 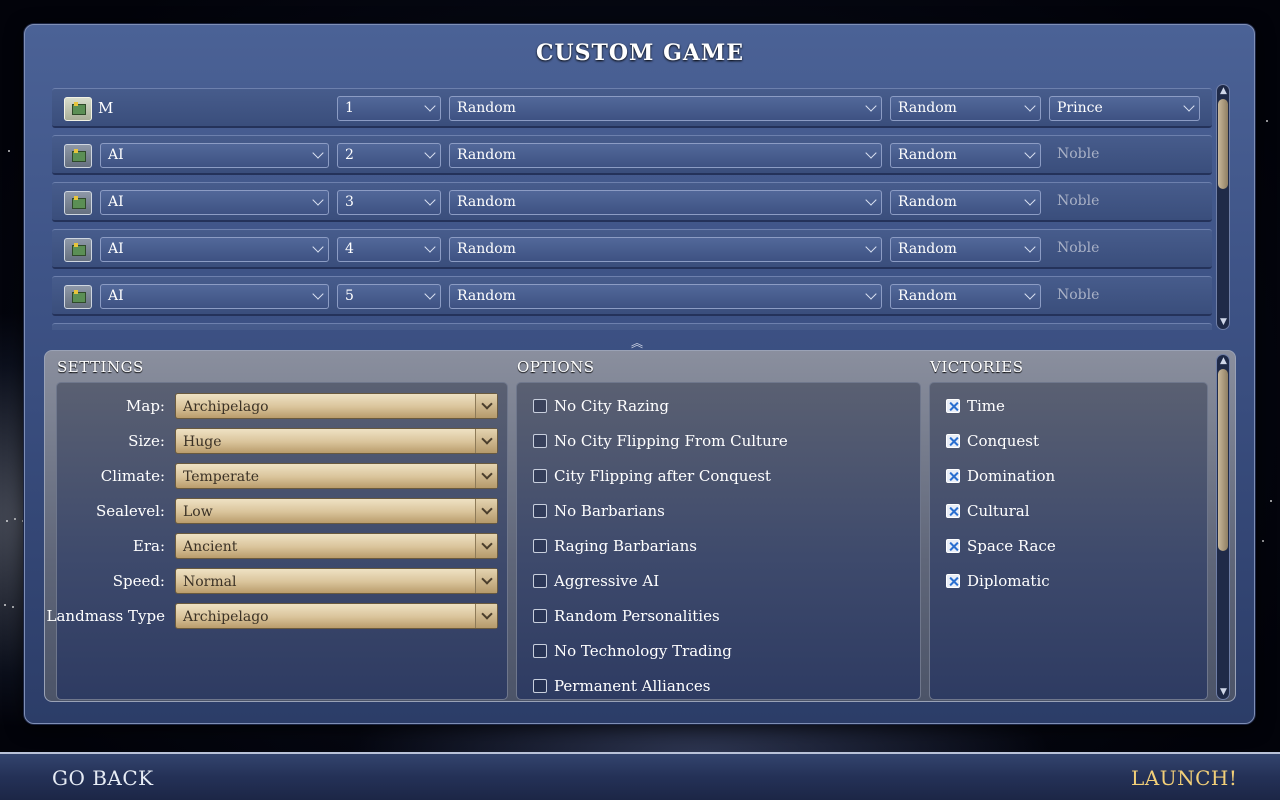 What do you see at coordinates (336, 476) in the screenshot?
I see `climate-dropdown: Temperate` at bounding box center [336, 476].